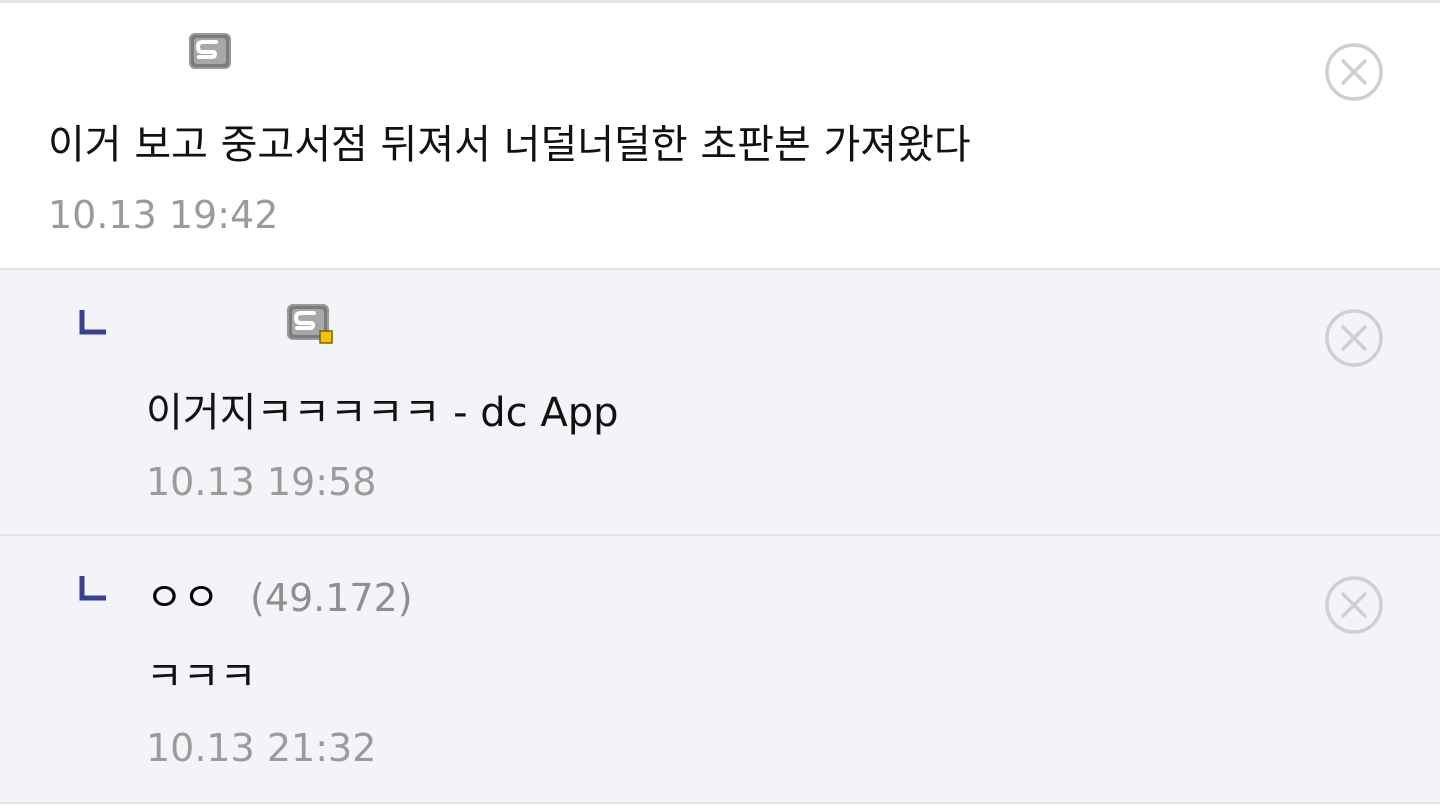  I want to click on comment-ip: (49.172), so click(331, 598).